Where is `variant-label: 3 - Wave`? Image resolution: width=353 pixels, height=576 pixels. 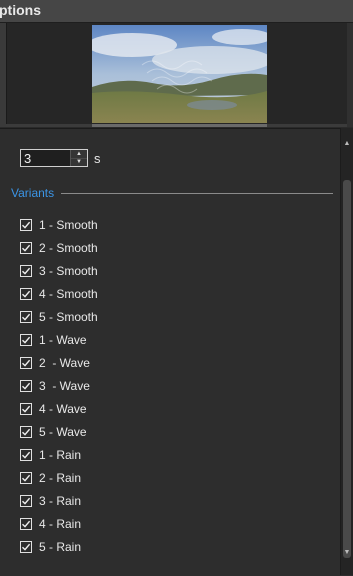 variant-label: 3 - Wave is located at coordinates (64, 385).